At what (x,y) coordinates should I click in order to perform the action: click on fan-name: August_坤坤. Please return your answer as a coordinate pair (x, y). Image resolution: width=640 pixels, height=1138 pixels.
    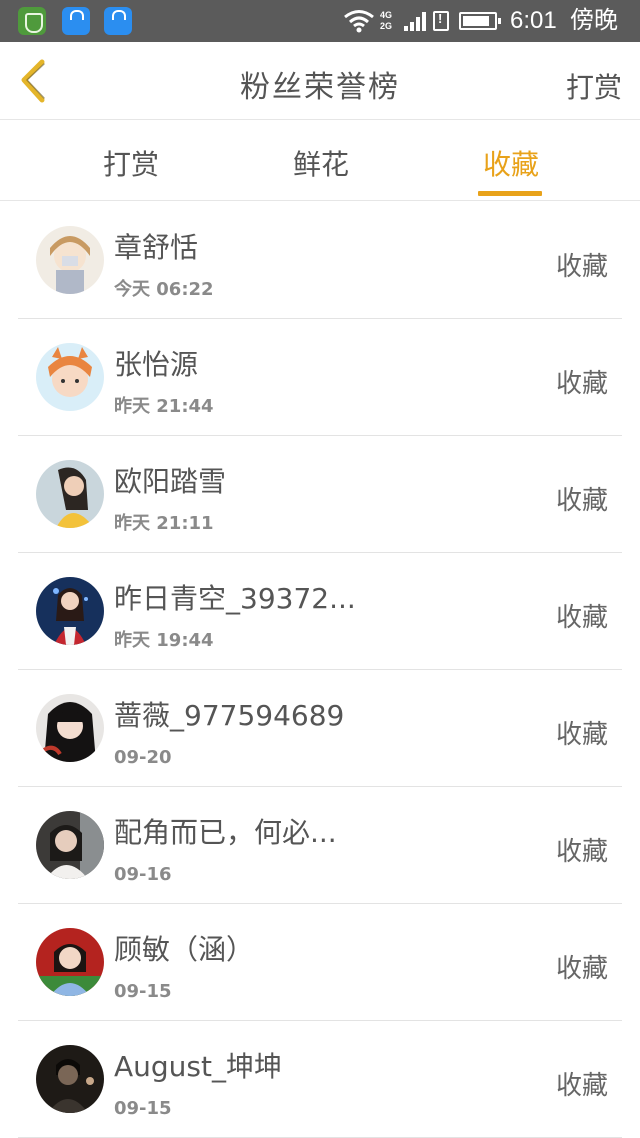
    Looking at the image, I should click on (198, 1066).